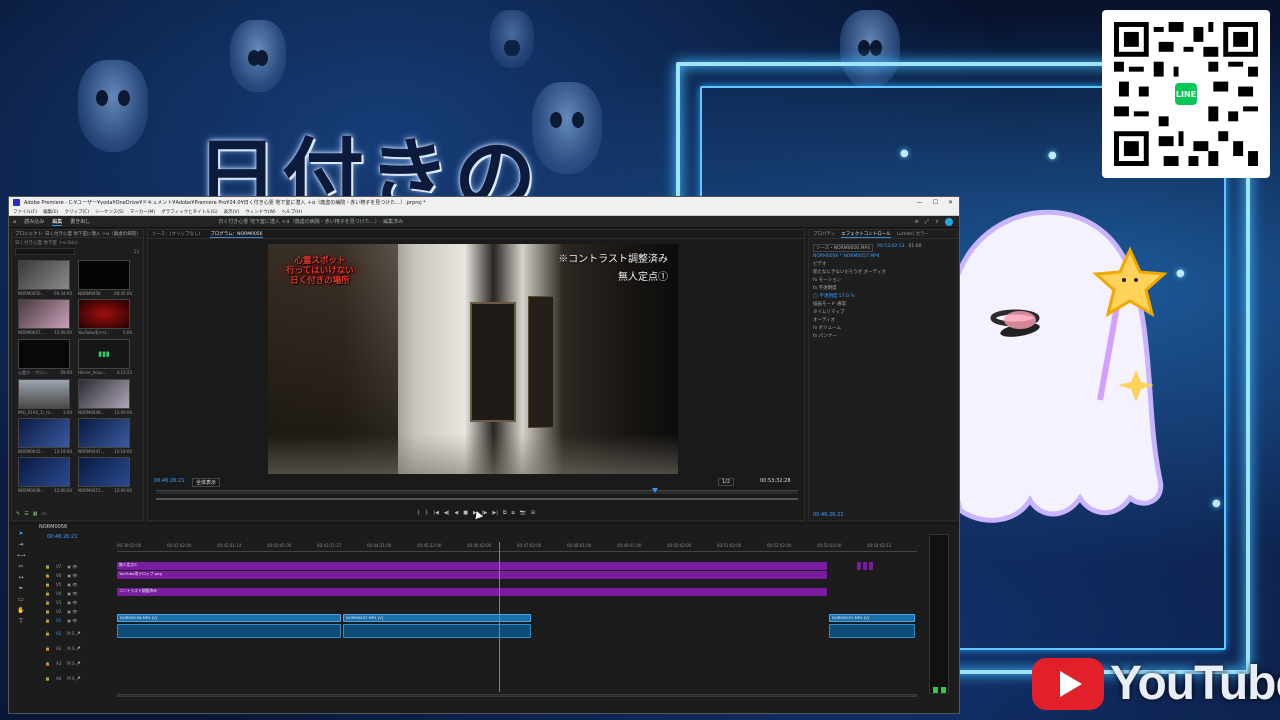 This screenshot has width=1280, height=720. Describe the element at coordinates (472, 566) in the screenshot. I see `timeline-clip-v7: 無人定点①` at that location.